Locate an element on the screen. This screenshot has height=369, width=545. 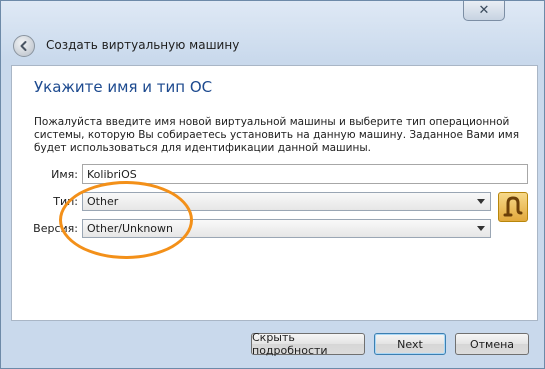
window-title: Создать виртуальную машину is located at coordinates (143, 45).